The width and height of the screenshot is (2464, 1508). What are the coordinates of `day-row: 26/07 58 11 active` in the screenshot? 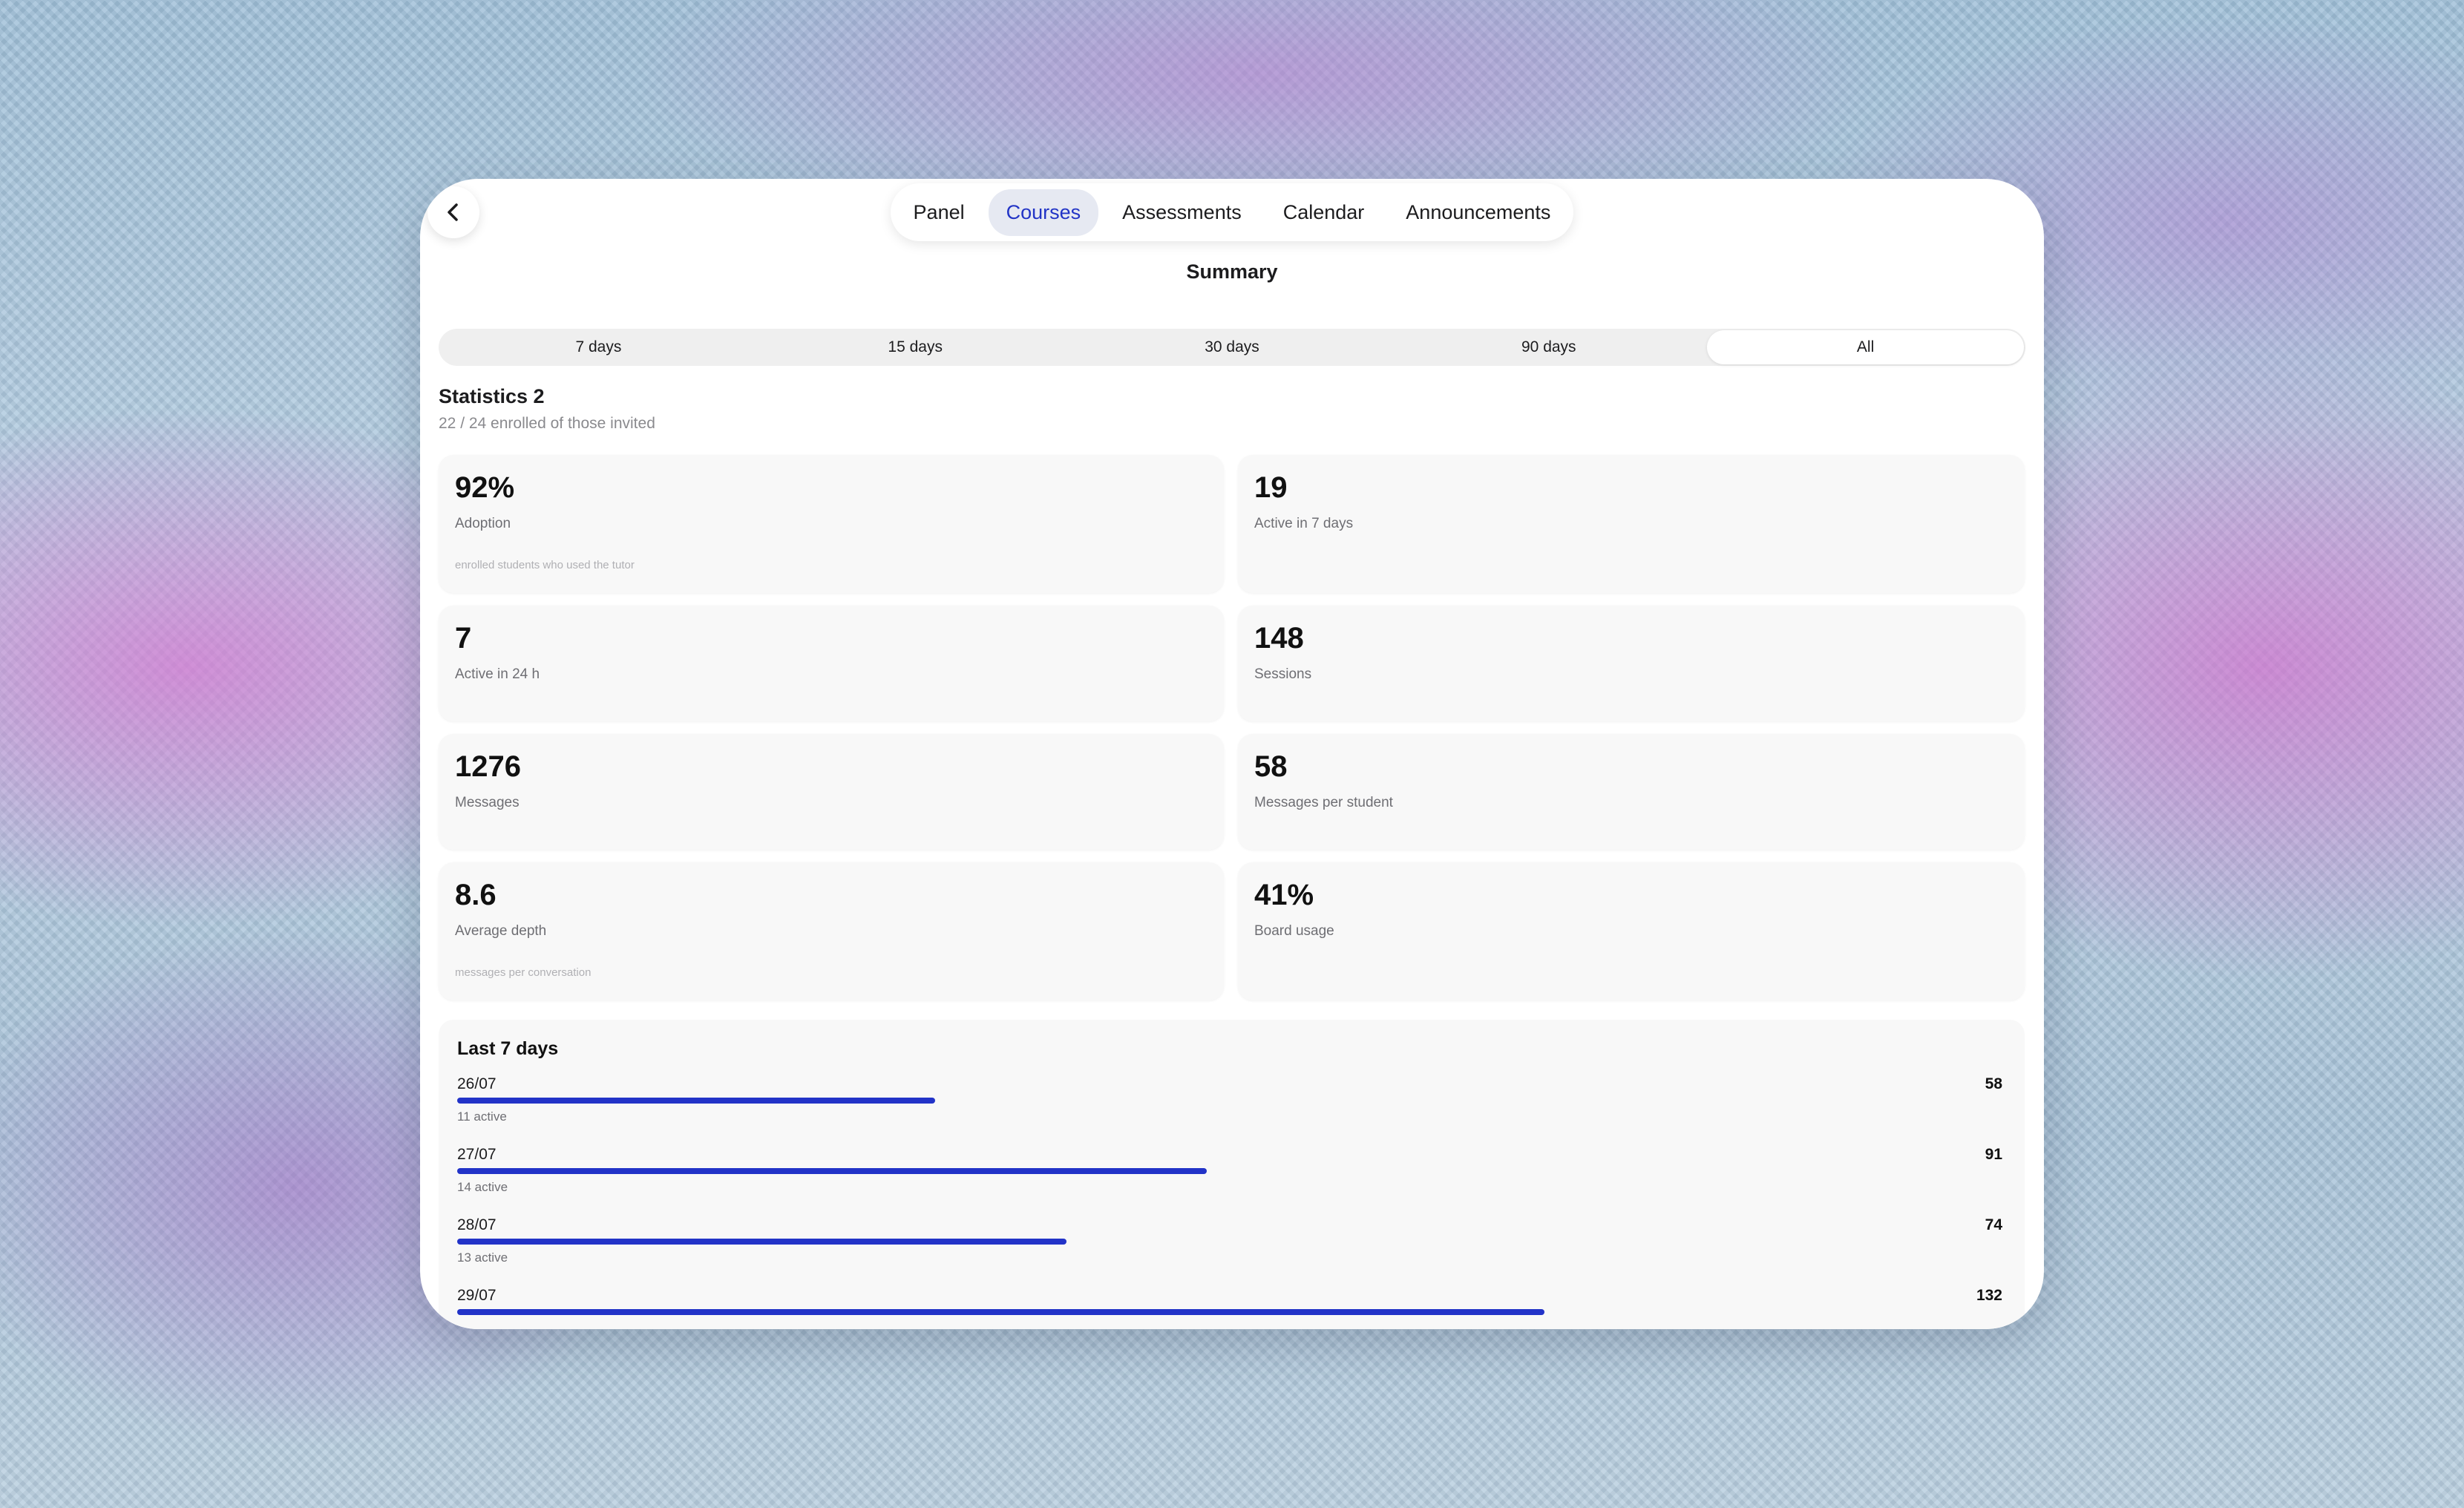 It's located at (1229, 1108).